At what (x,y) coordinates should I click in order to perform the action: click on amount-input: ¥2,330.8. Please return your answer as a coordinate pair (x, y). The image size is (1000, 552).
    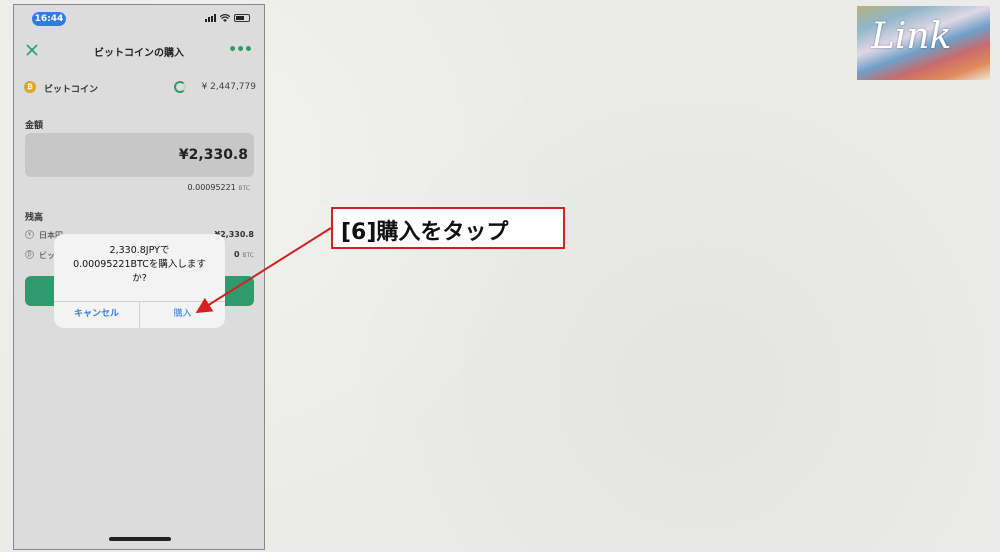
    Looking at the image, I should click on (139, 155).